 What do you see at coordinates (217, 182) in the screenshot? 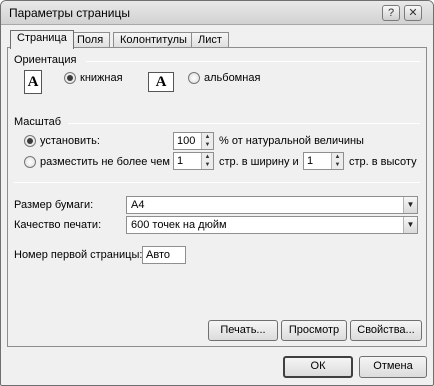
I see `section-divider` at bounding box center [217, 182].